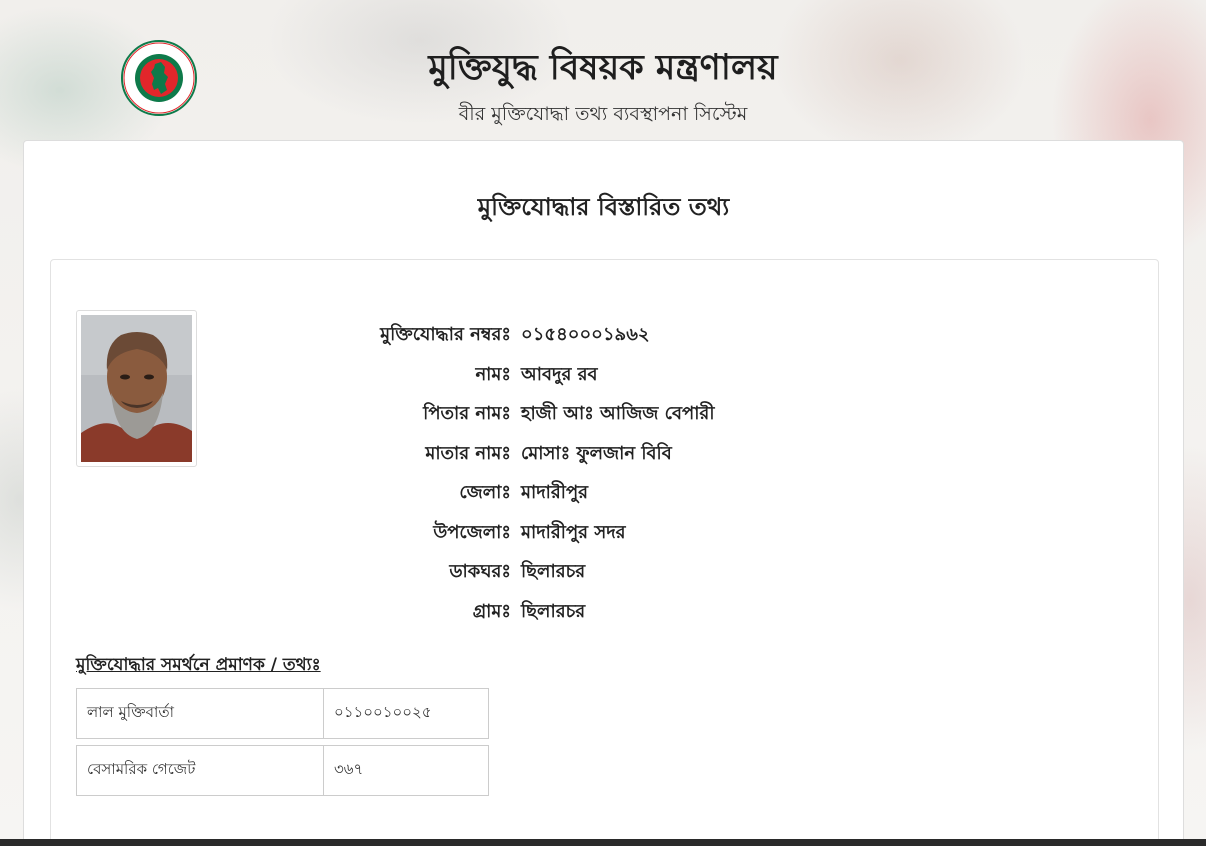  I want to click on evidence-row: লাল মুক্তিবার্তা ০১১০০১০০২৫, so click(282, 713).